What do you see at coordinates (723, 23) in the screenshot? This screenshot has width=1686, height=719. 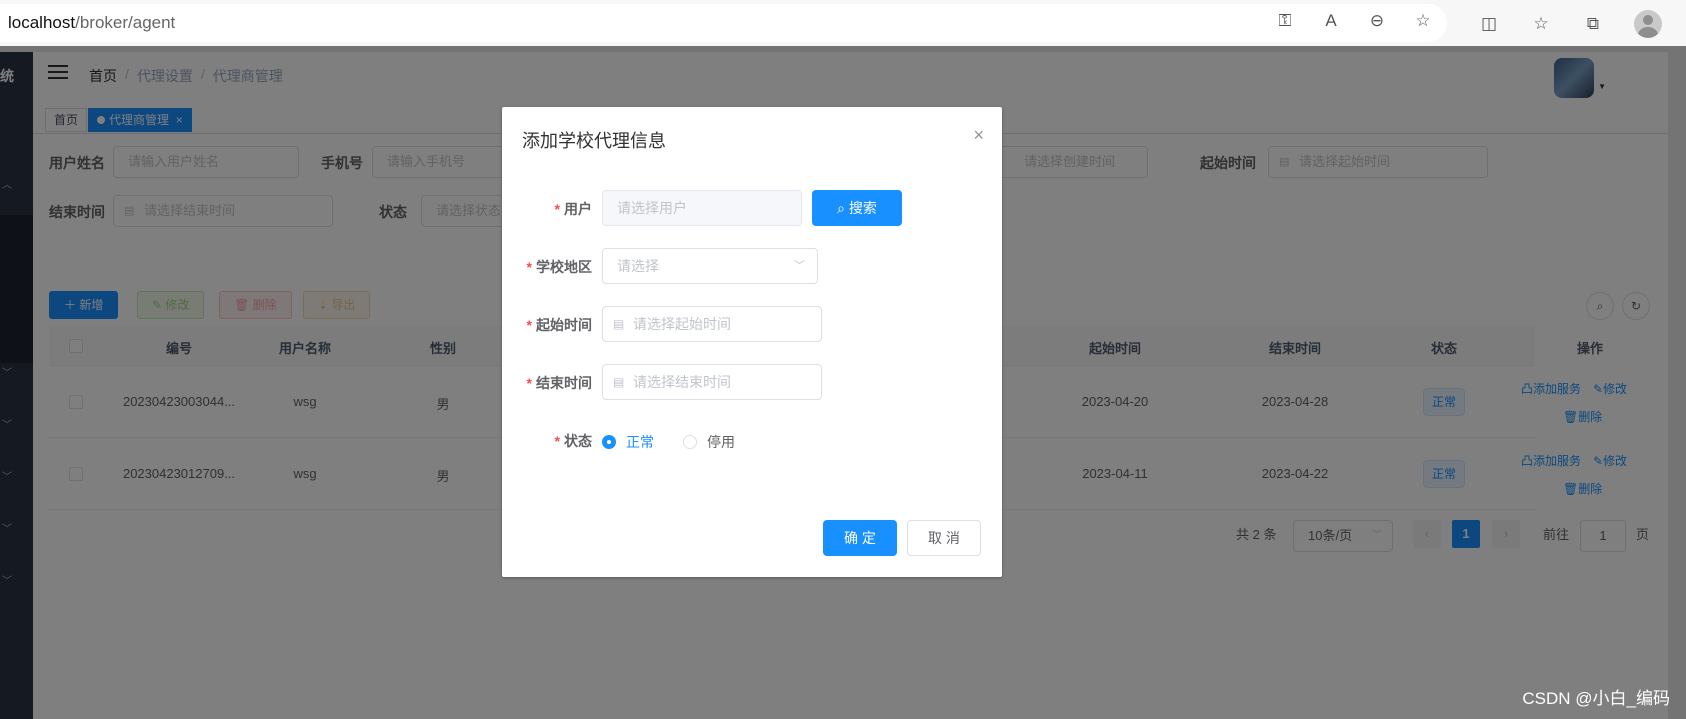 I see `address-bar: localhost/broker/agent` at bounding box center [723, 23].